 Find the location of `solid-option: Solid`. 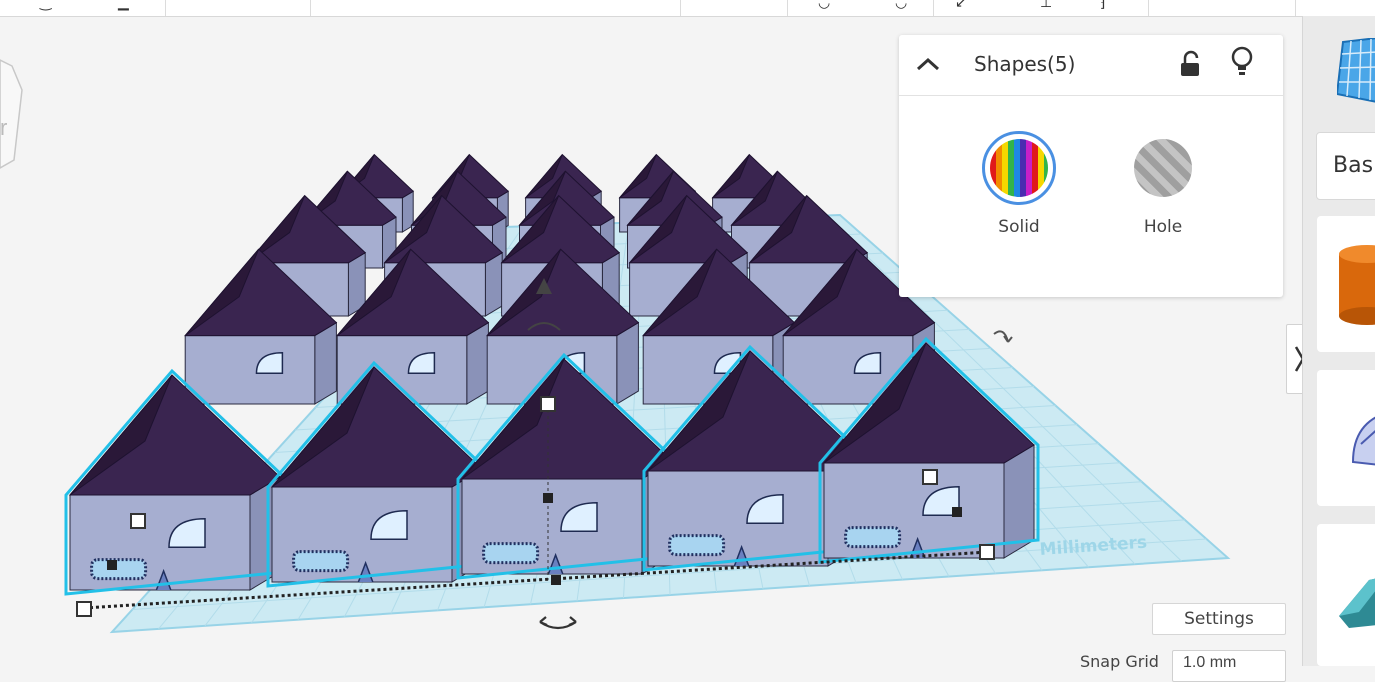

solid-option: Solid is located at coordinates (1019, 184).